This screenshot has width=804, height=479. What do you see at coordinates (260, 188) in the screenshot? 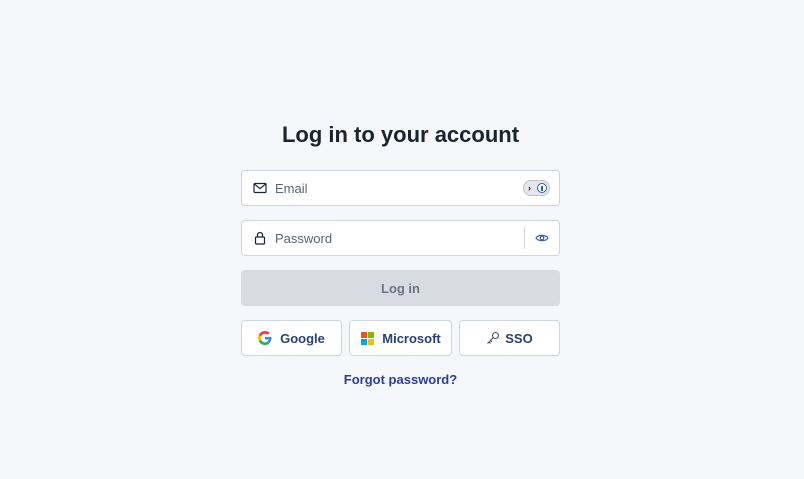
I see `envelope-icon` at bounding box center [260, 188].